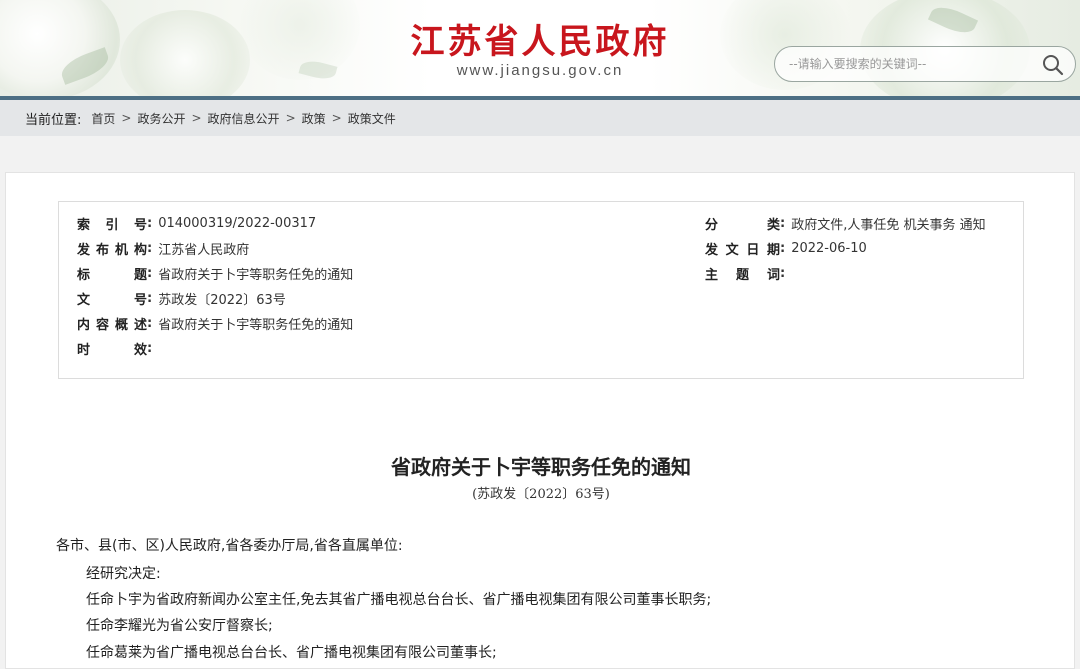 This screenshot has width=1080, height=669. What do you see at coordinates (540, 118) in the screenshot?
I see `breadcrumb: 当前位置: 首页 > 政务公开 > 政府信息公开 > 政策 > 政策文件` at bounding box center [540, 118].